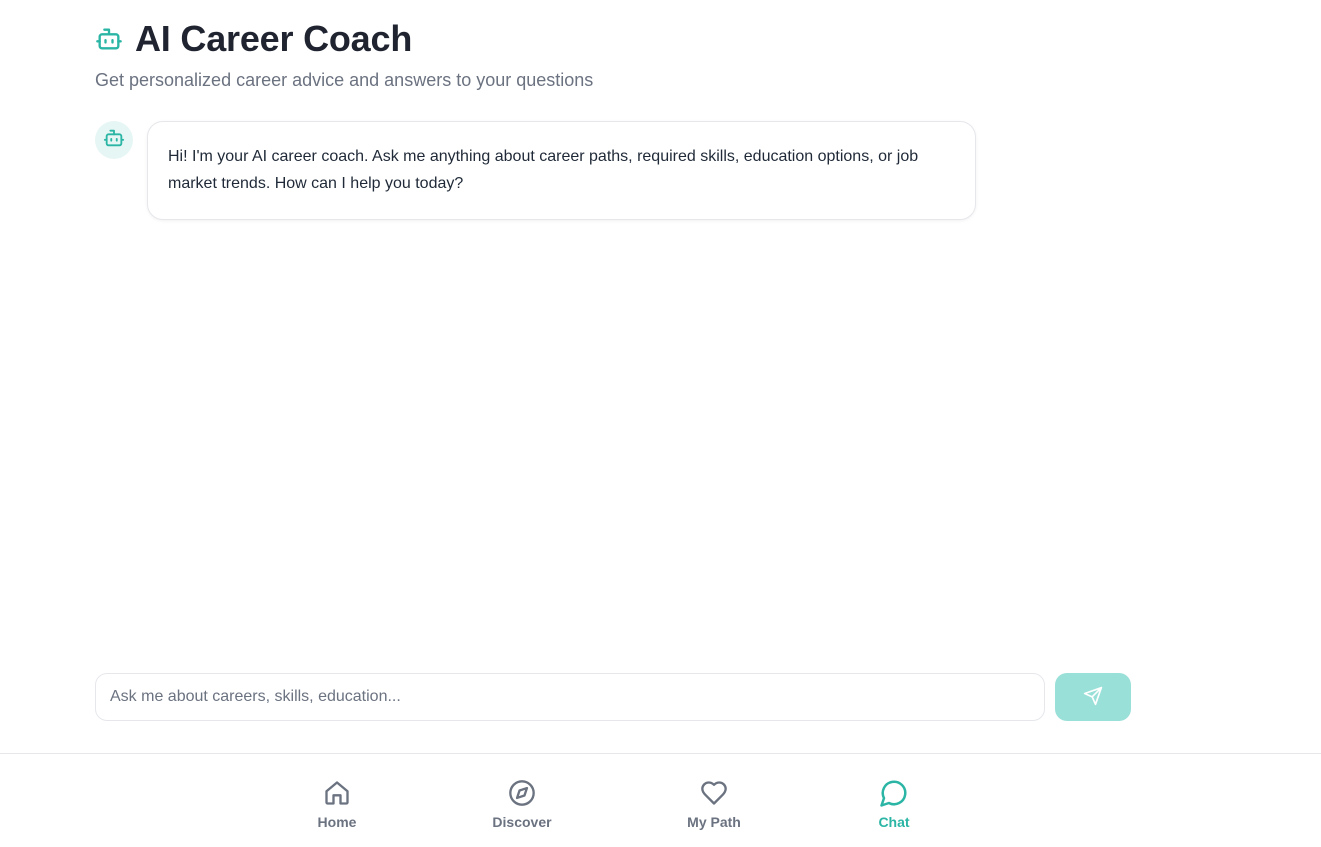  I want to click on compass-icon, so click(522, 793).